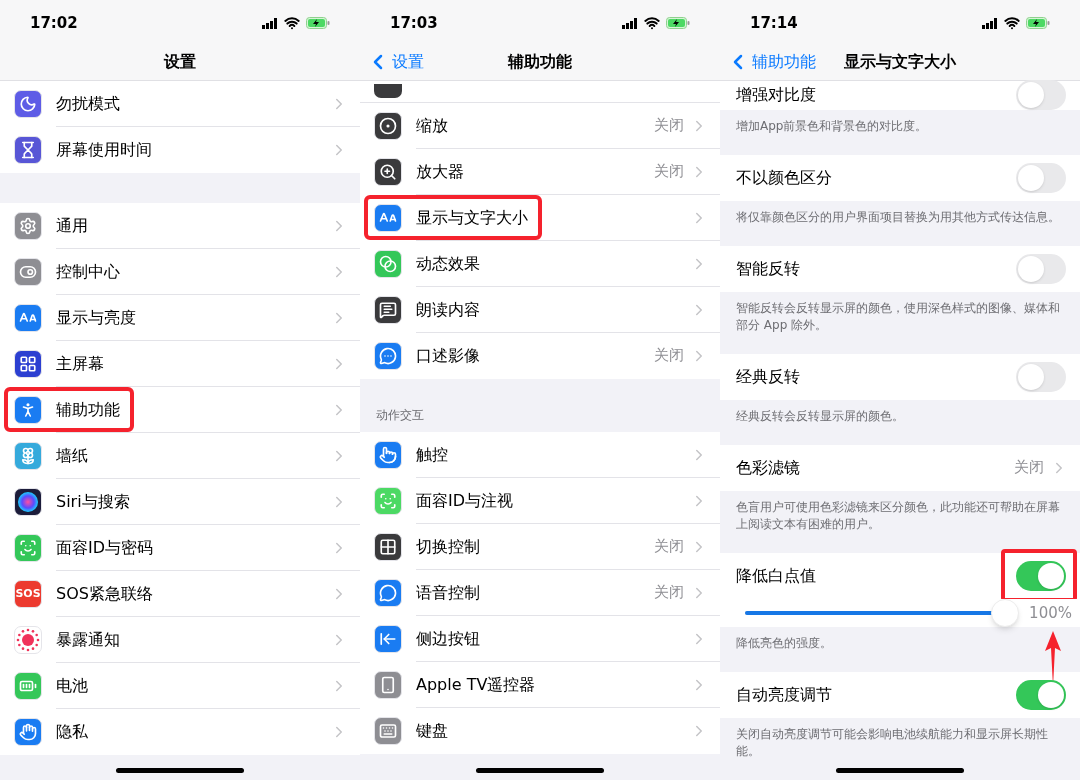 The width and height of the screenshot is (1080, 780). Describe the element at coordinates (88, 639) in the screenshot. I see `row-label: 暴露通知` at that location.